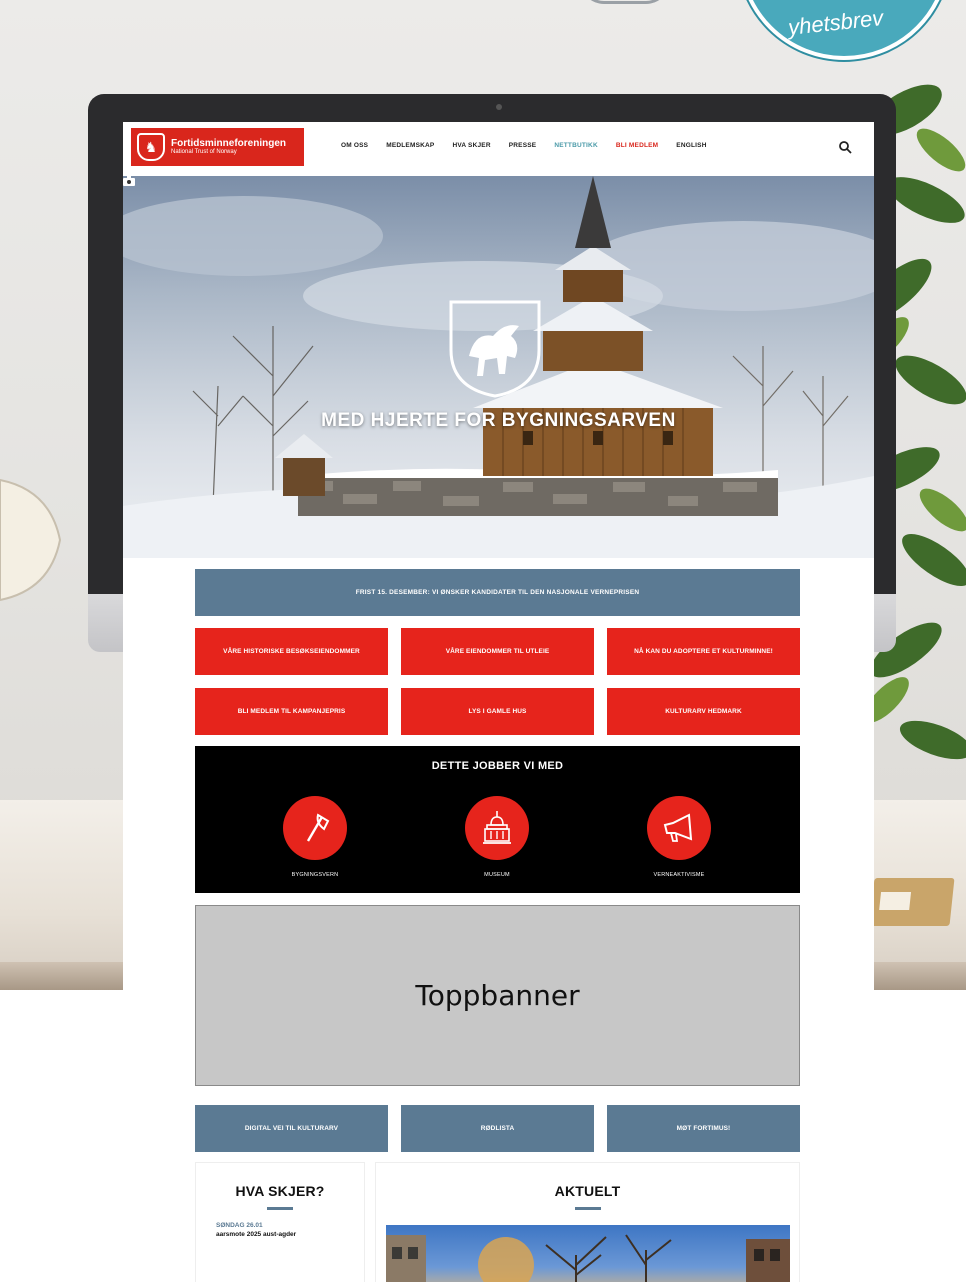 This screenshot has width=966, height=1282. Describe the element at coordinates (315, 875) in the screenshot. I see `work-label-bygningsvern: BYGNINGSVERN` at that location.